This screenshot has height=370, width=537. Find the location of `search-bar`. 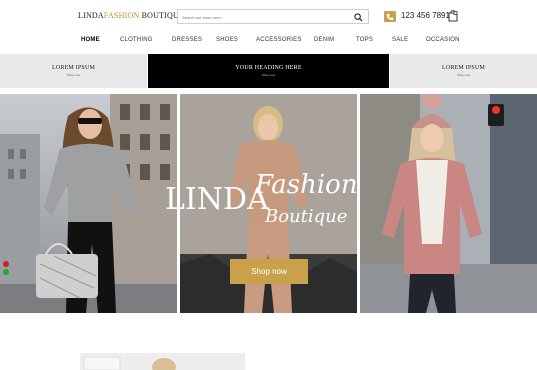

search-bar is located at coordinates (273, 16).